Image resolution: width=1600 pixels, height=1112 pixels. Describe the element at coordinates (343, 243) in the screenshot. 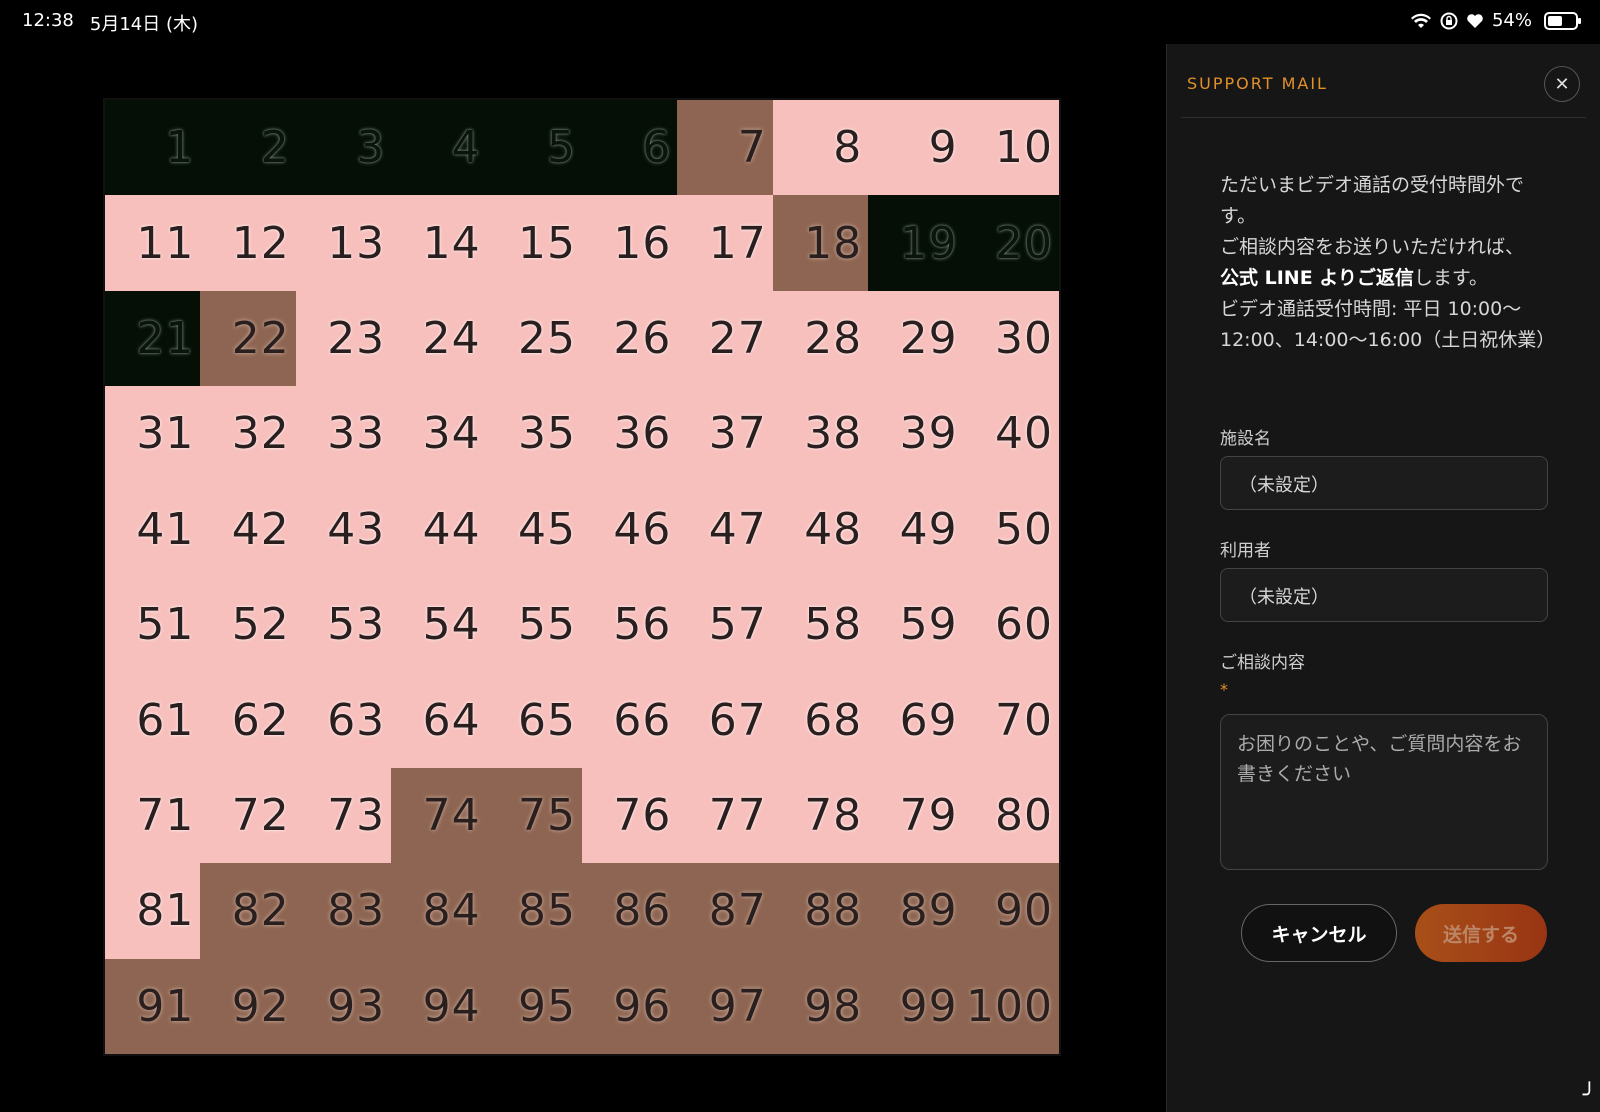

I see `grid-cell: 13` at that location.